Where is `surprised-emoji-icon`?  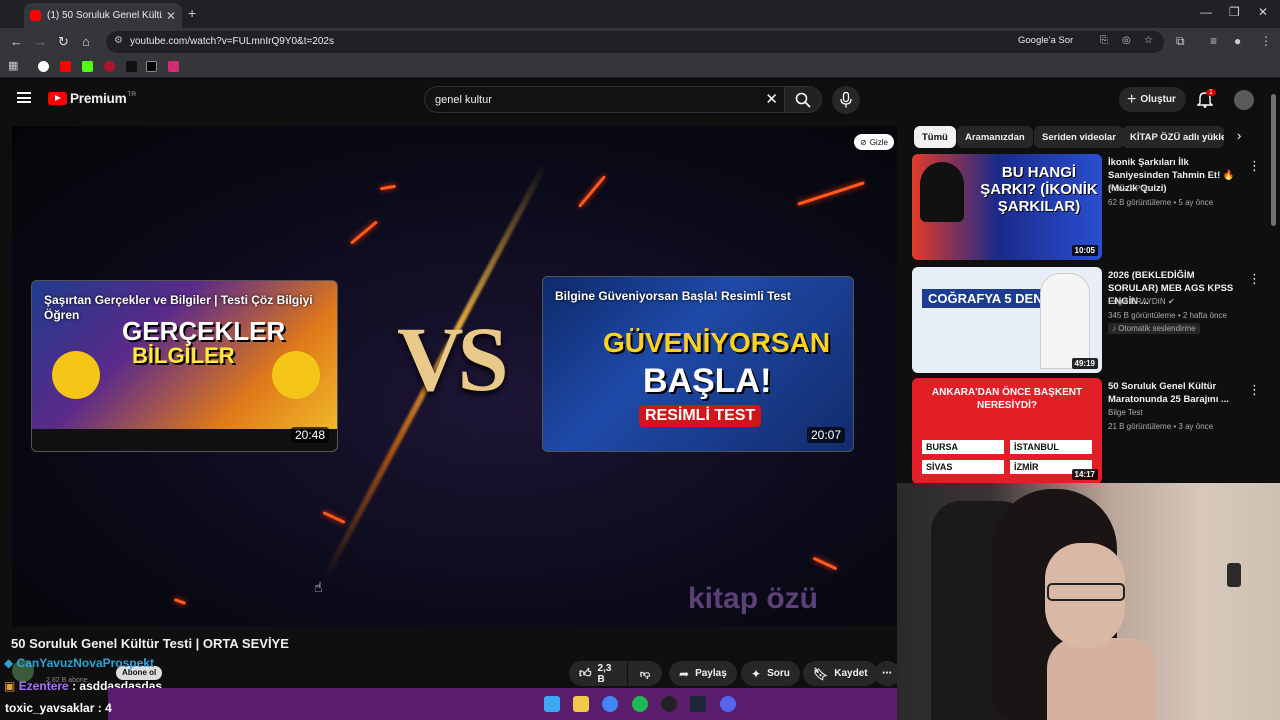
surprised-emoji-icon is located at coordinates (296, 375).